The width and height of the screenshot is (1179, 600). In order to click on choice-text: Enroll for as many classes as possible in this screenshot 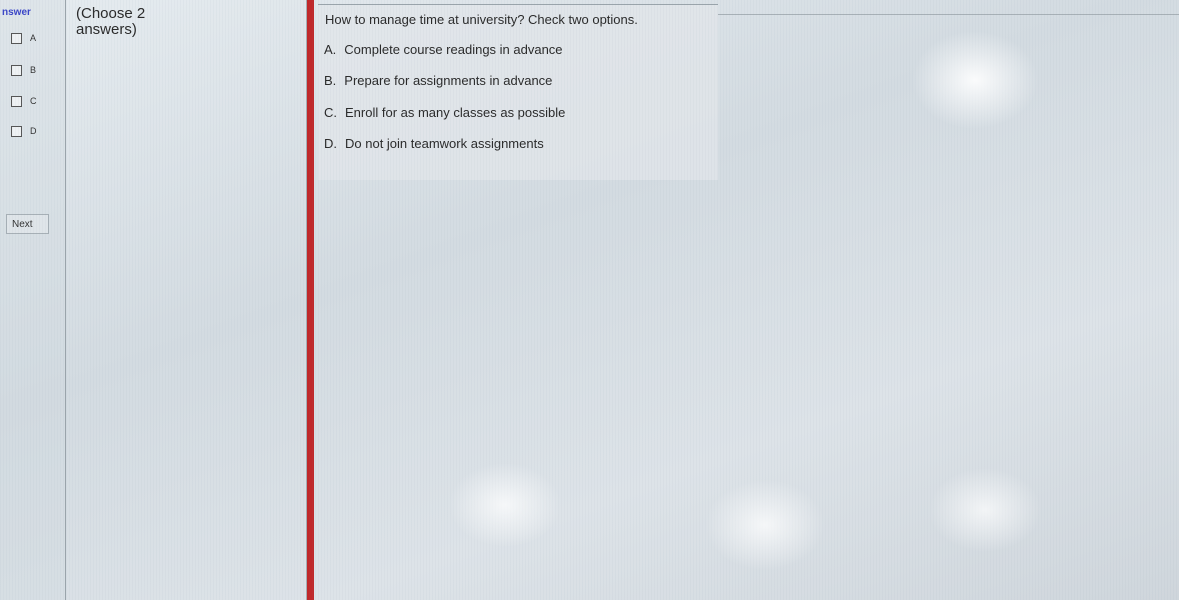, I will do `click(455, 112)`.